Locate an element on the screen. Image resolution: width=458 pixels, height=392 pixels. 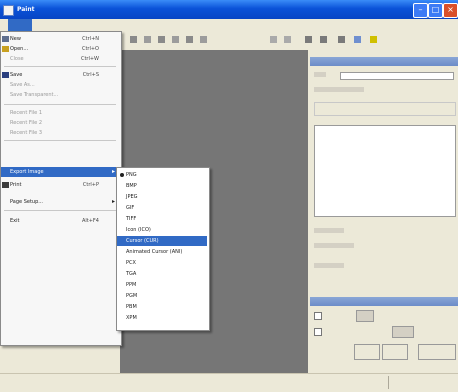
submenu-item: JPEG is located at coordinates (162, 197).